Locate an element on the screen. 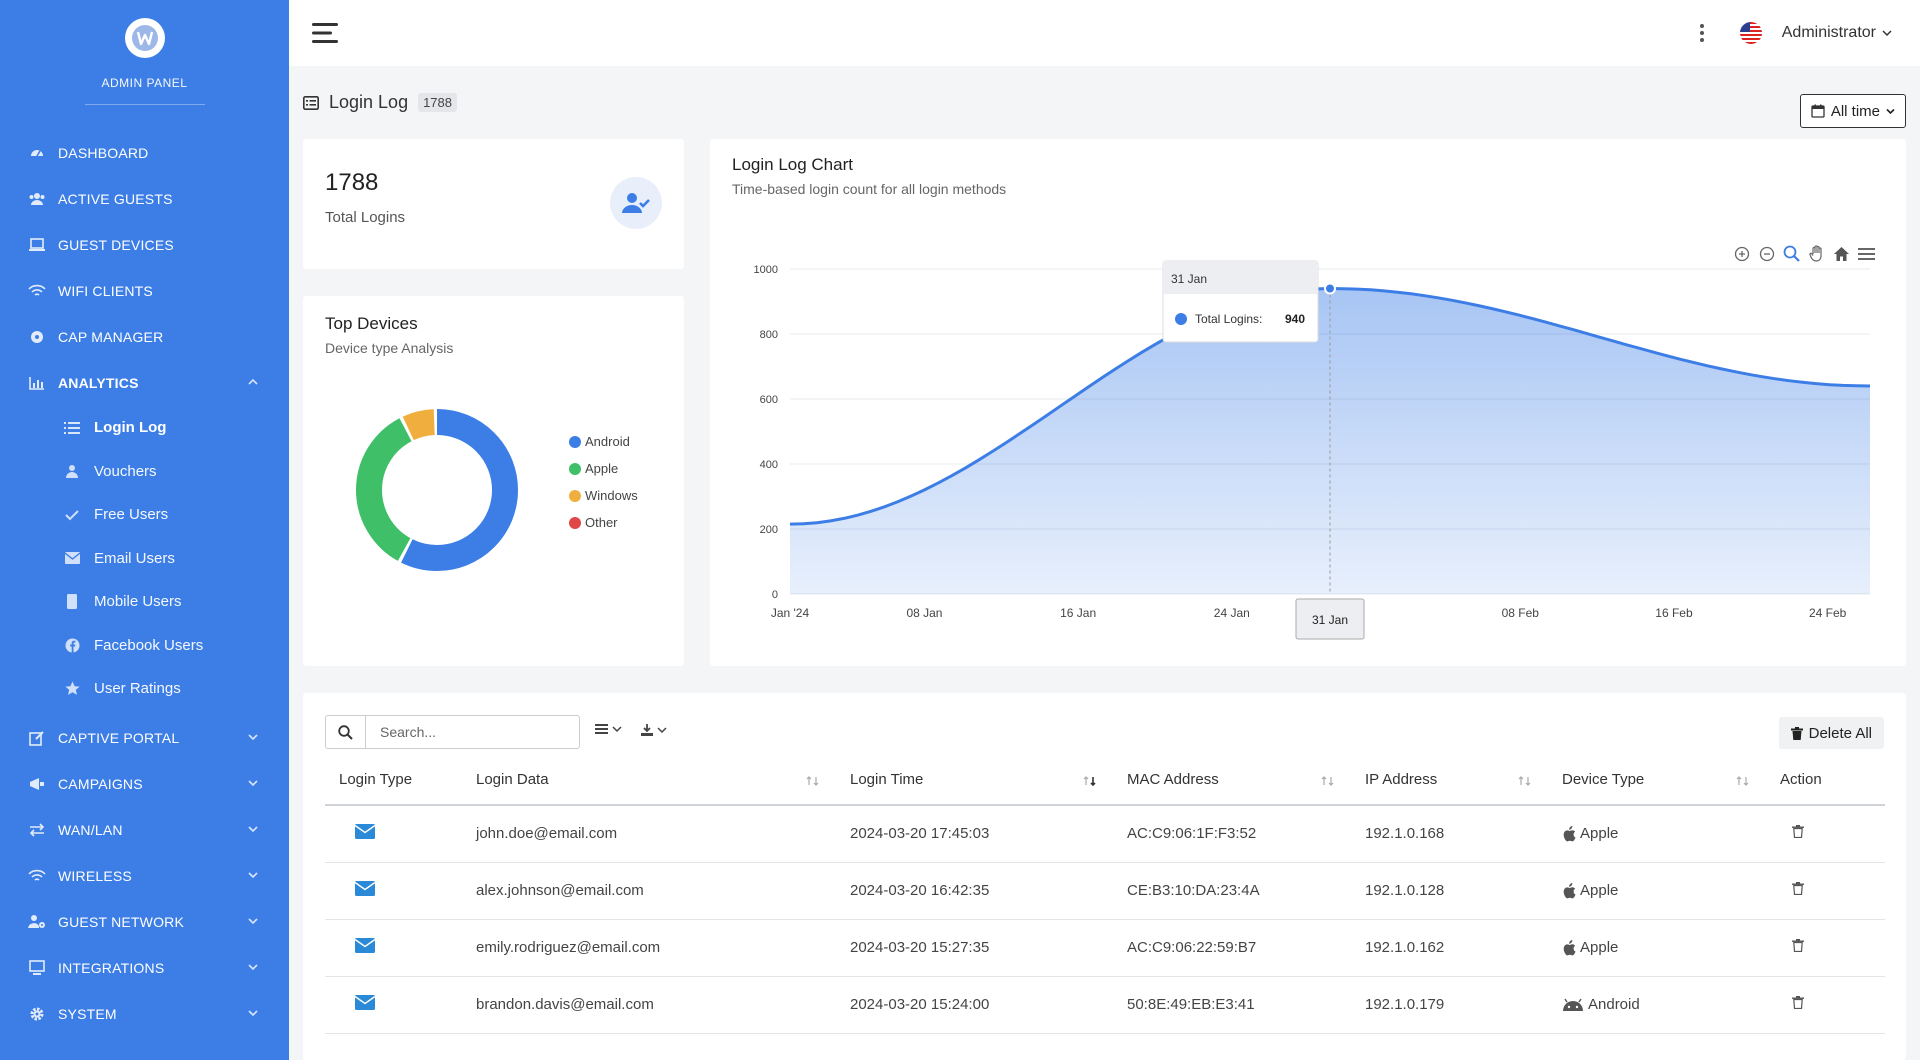  sidebar-item-cap-manager: CAP MANAGER is located at coordinates (144, 337).